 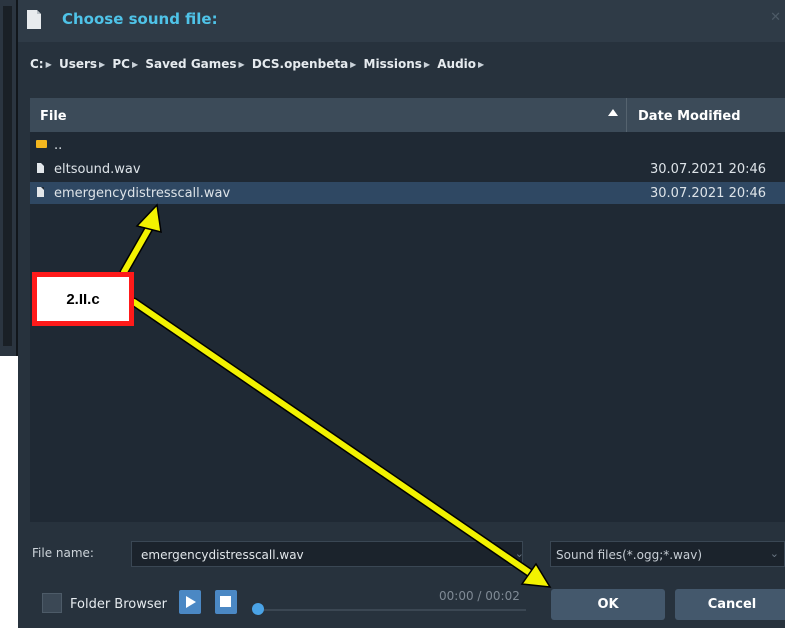 What do you see at coordinates (407, 115) in the screenshot?
I see `file-list-header: File Date Modified` at bounding box center [407, 115].